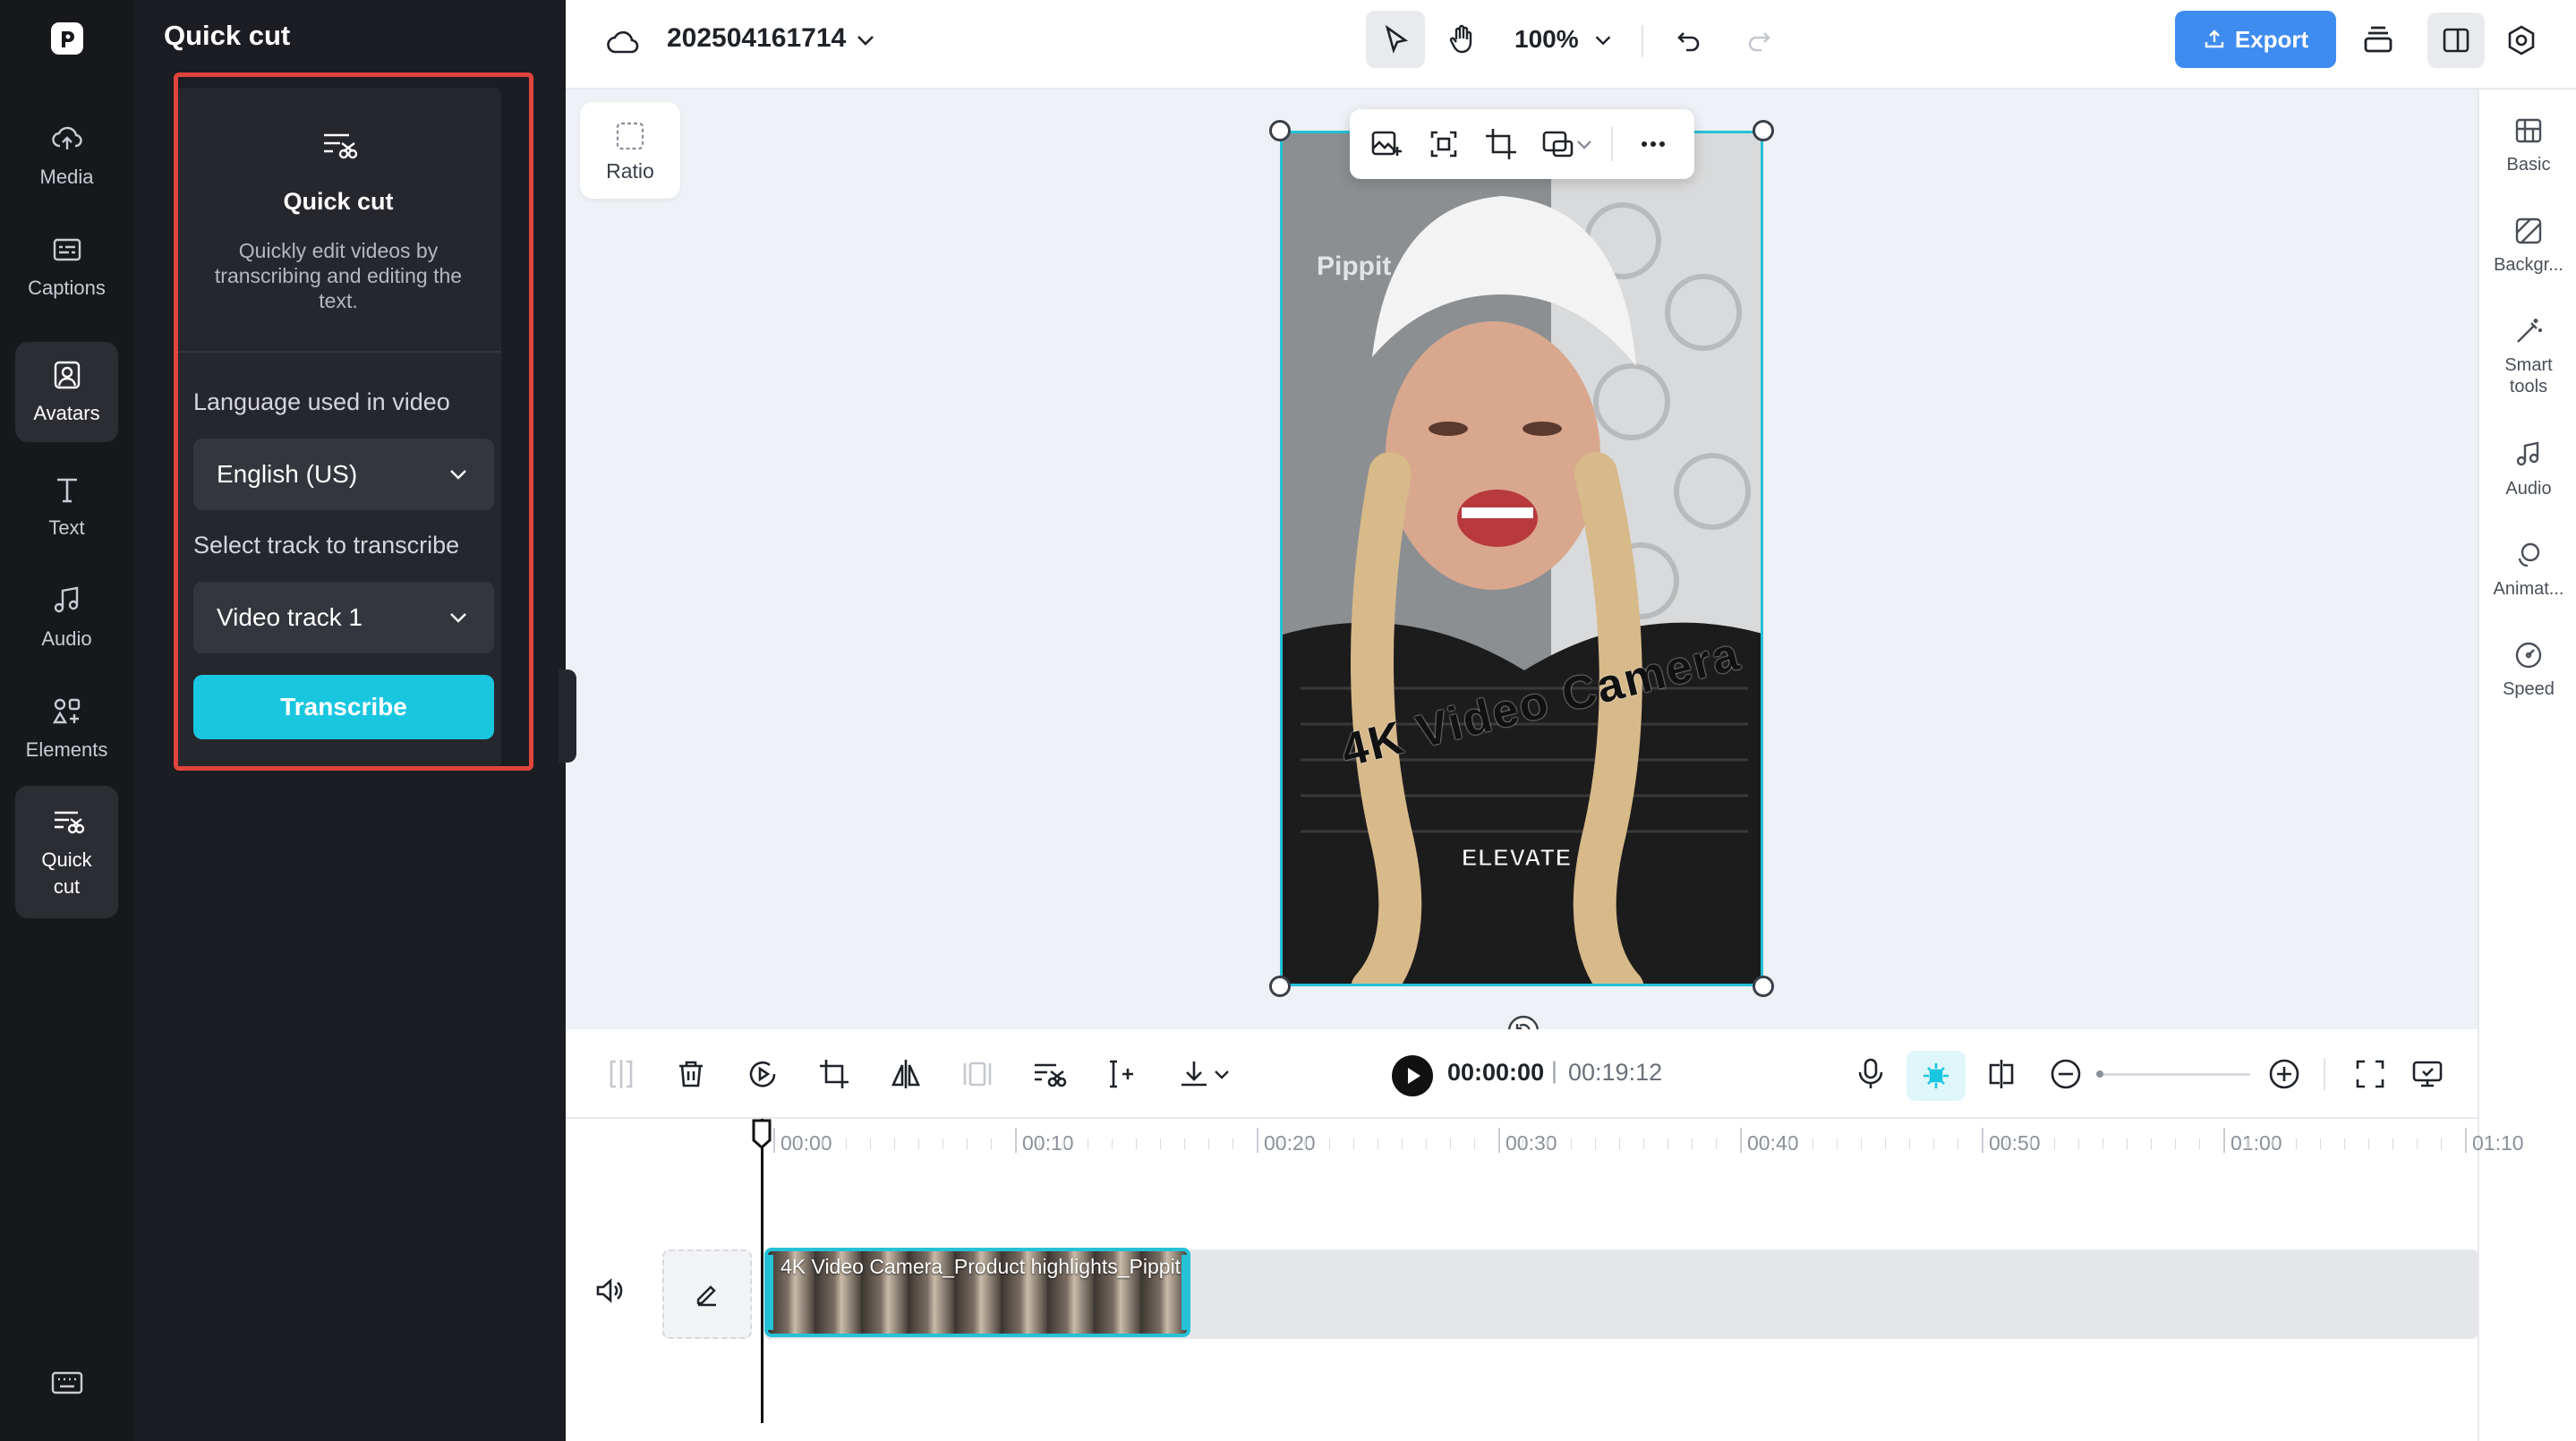  I want to click on freeze-icon, so click(977, 1074).